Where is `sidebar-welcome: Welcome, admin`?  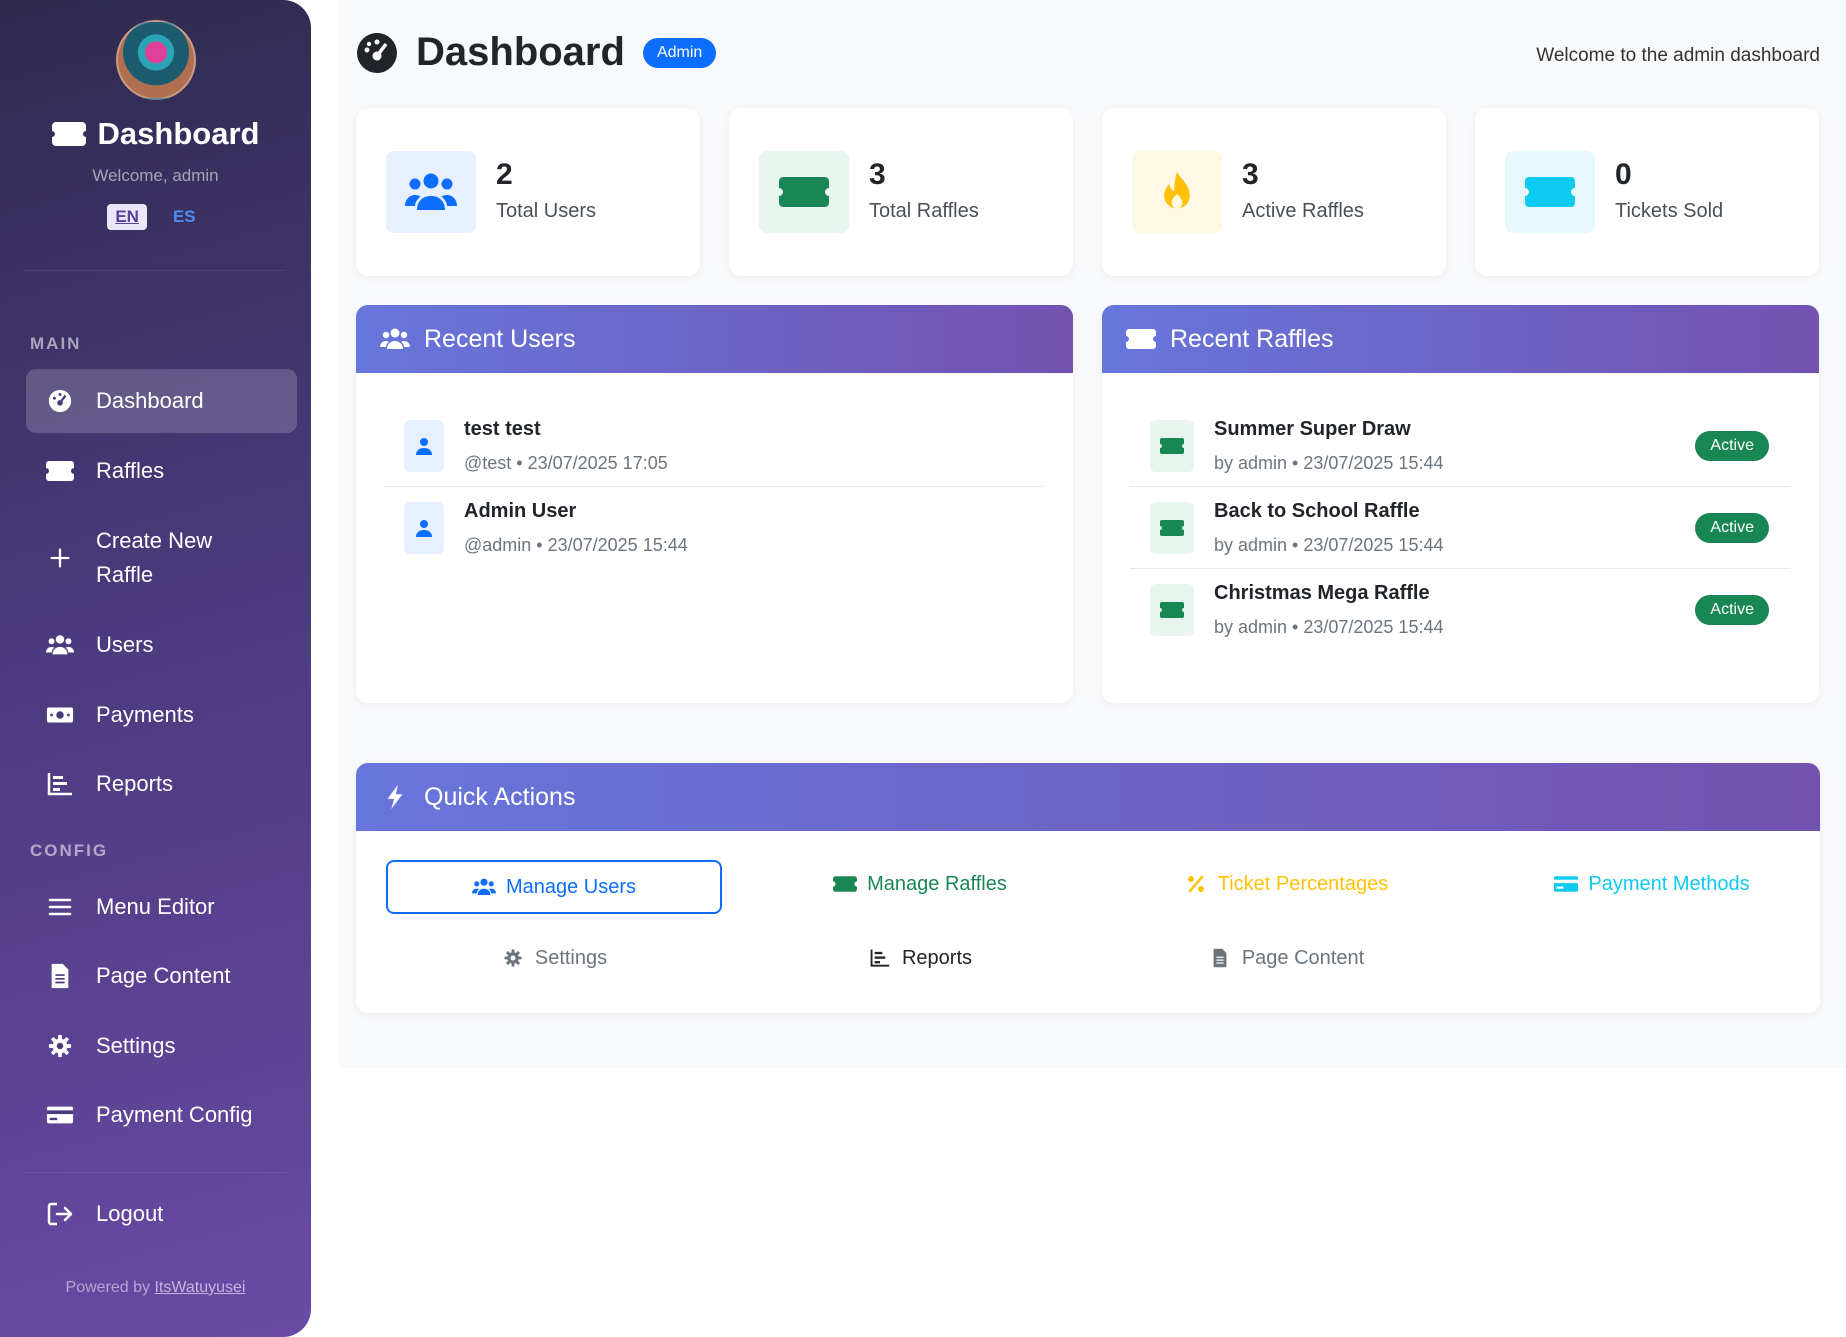 sidebar-welcome: Welcome, admin is located at coordinates (155, 175).